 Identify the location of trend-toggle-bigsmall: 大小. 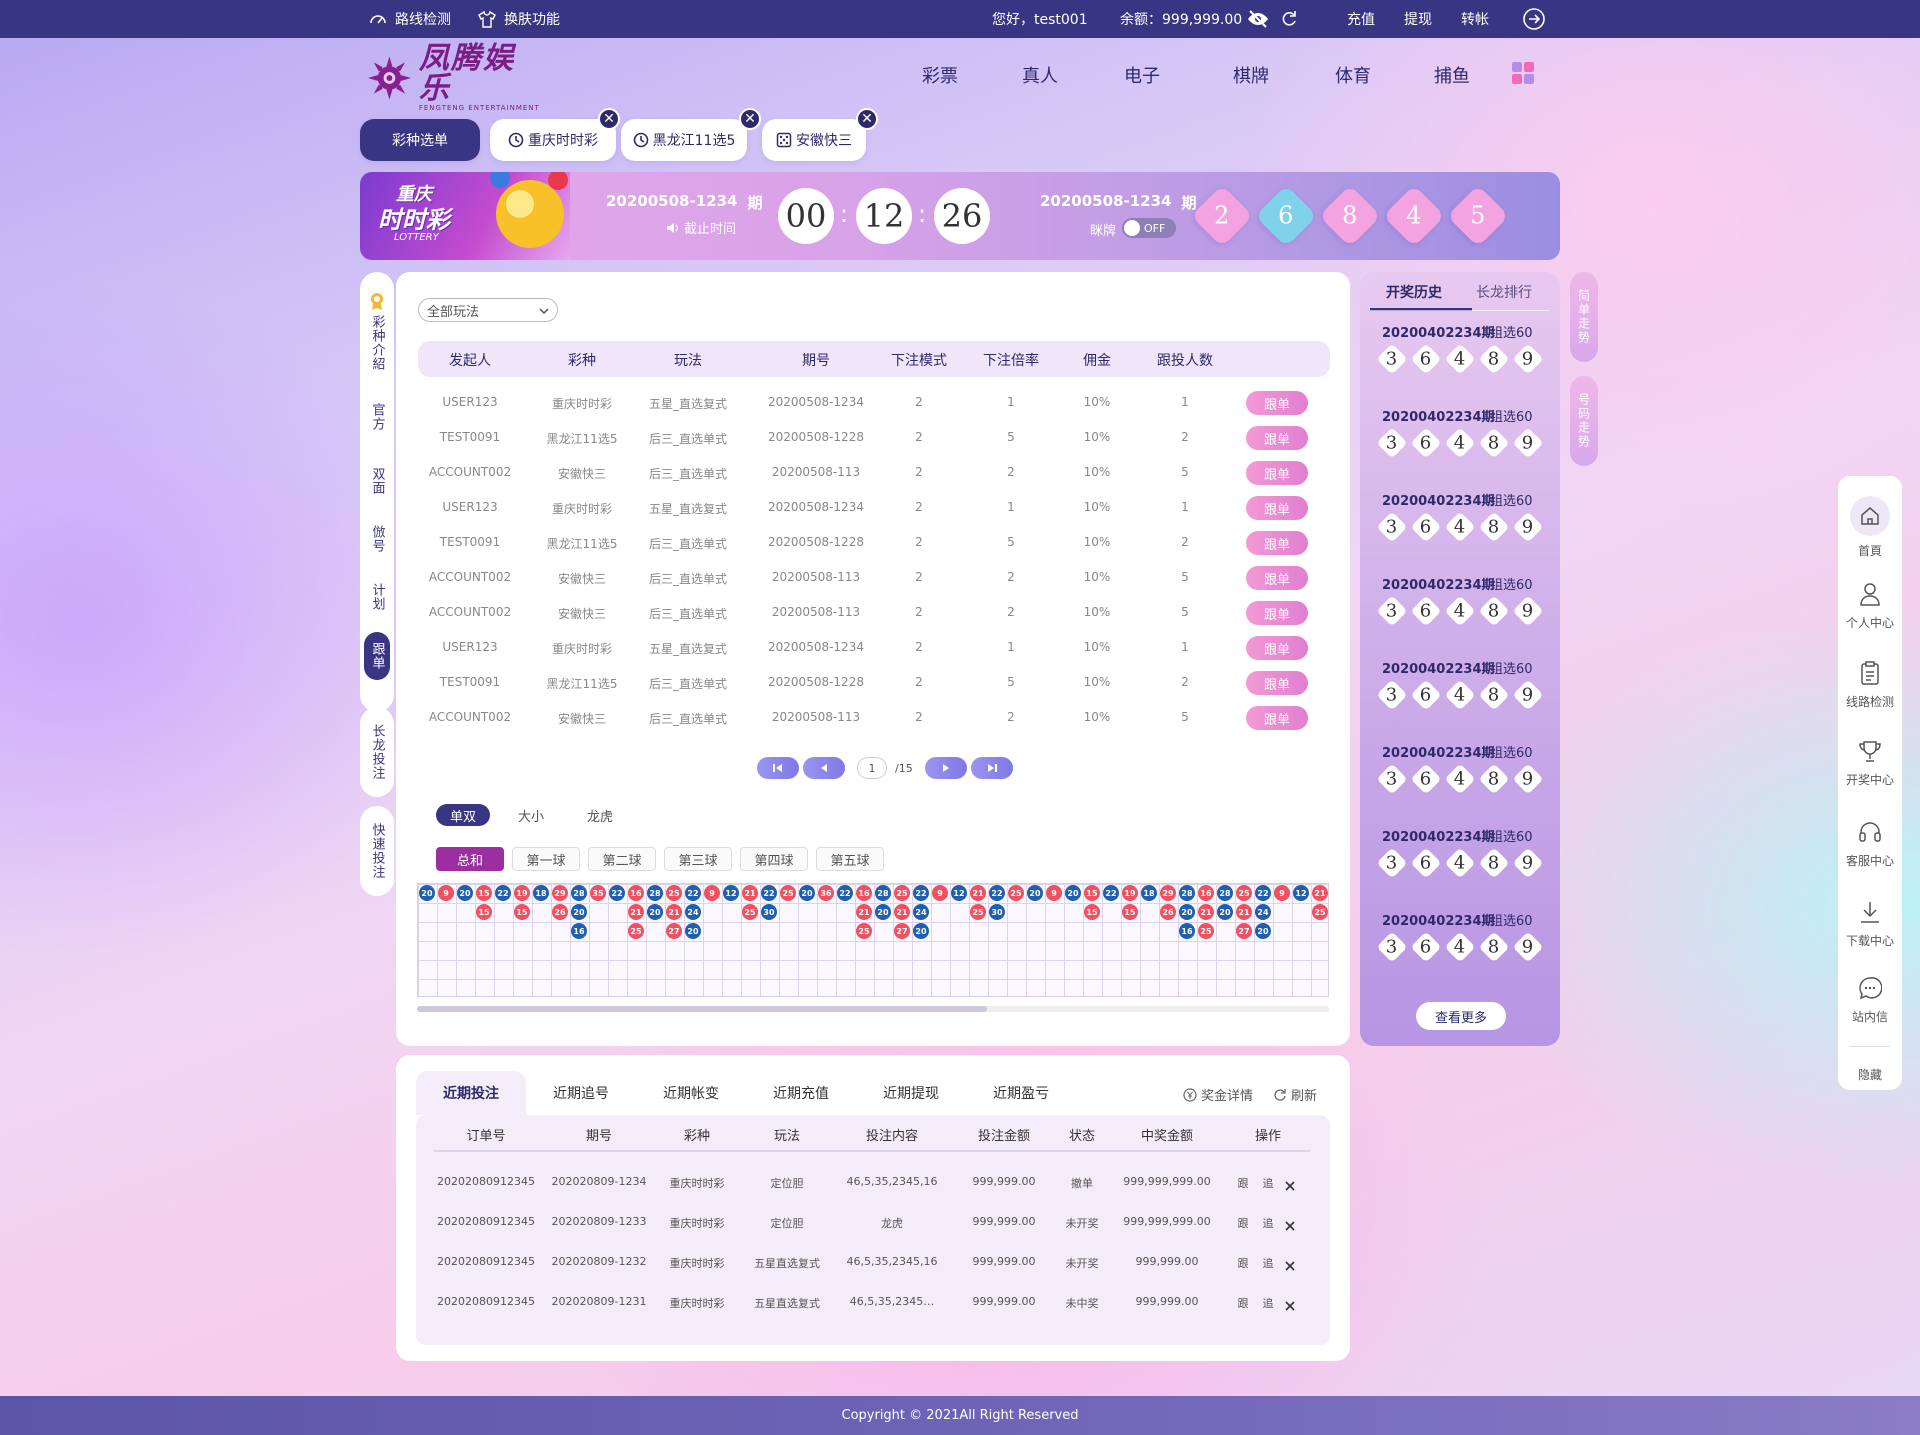
(531, 815).